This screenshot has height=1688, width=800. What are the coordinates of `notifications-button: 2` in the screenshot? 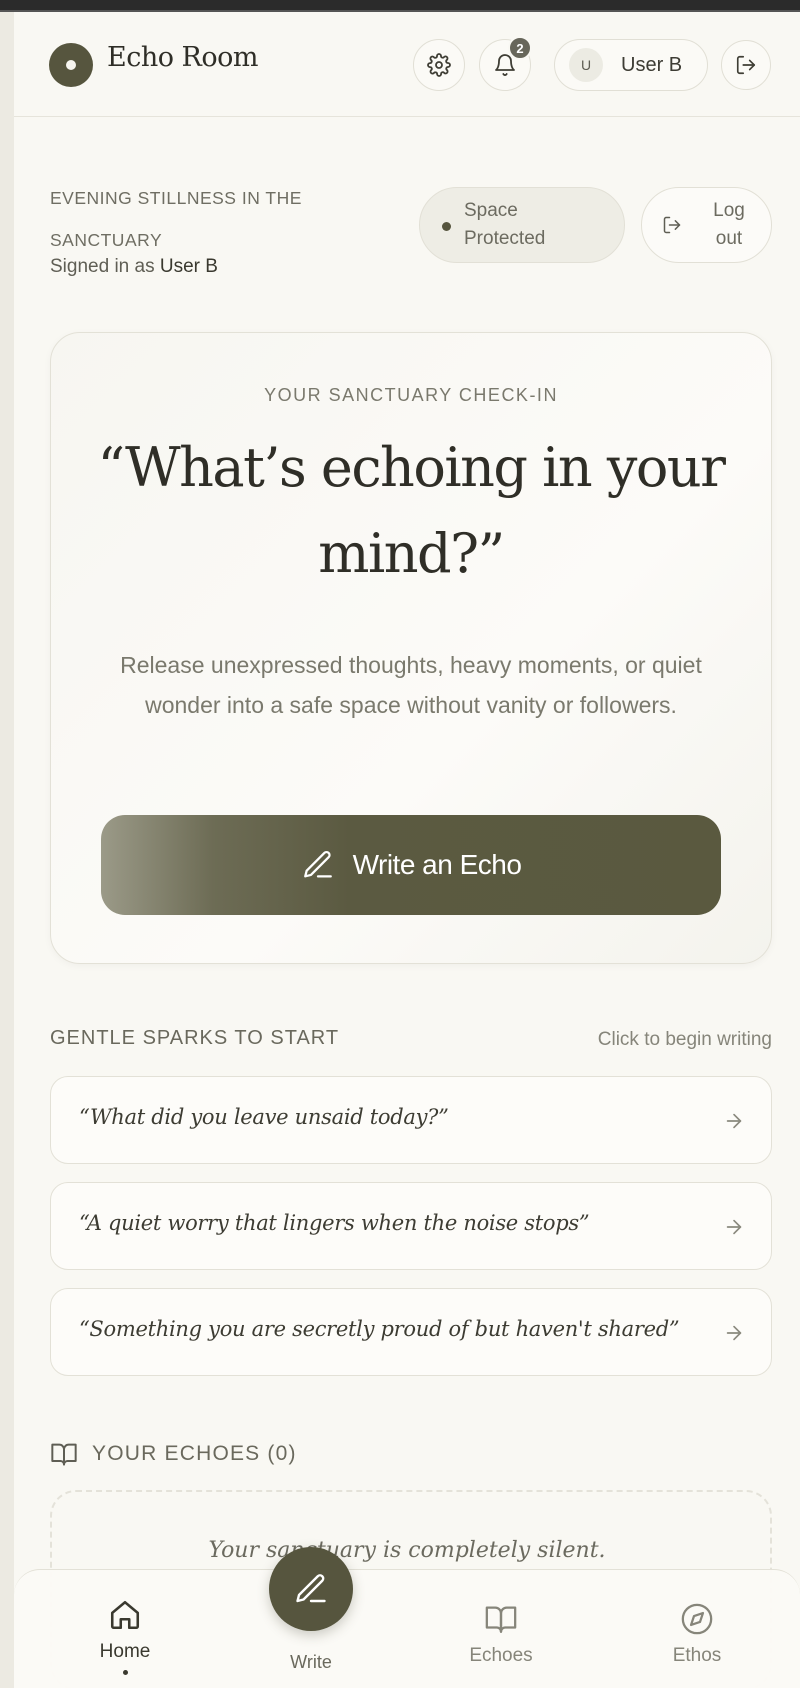 It's located at (505, 63).